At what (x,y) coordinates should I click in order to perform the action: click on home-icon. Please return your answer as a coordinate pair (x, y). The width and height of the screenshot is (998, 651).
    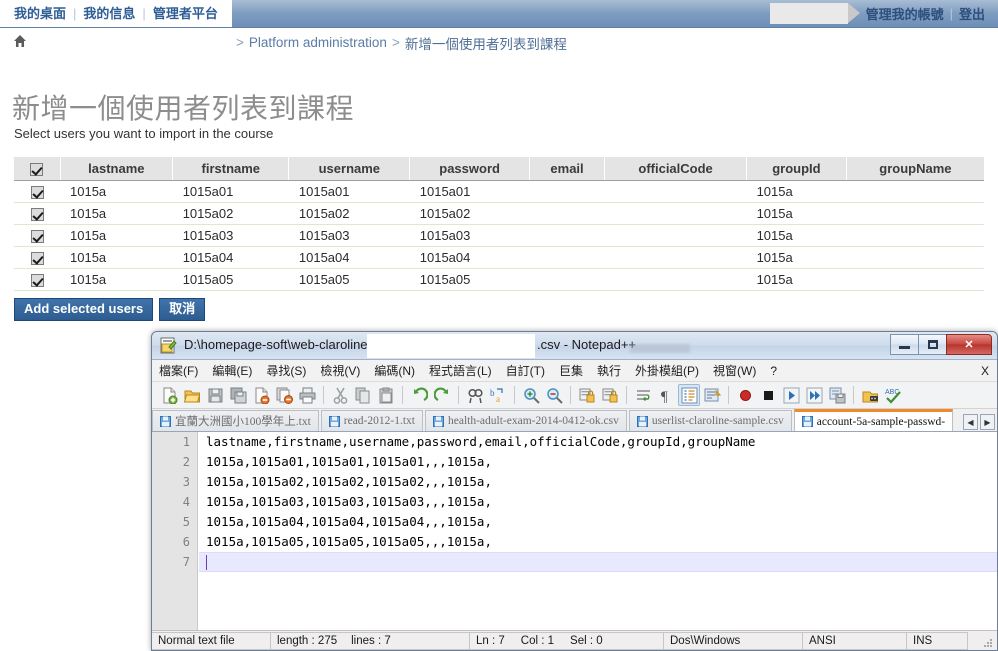
    Looking at the image, I should click on (20, 41).